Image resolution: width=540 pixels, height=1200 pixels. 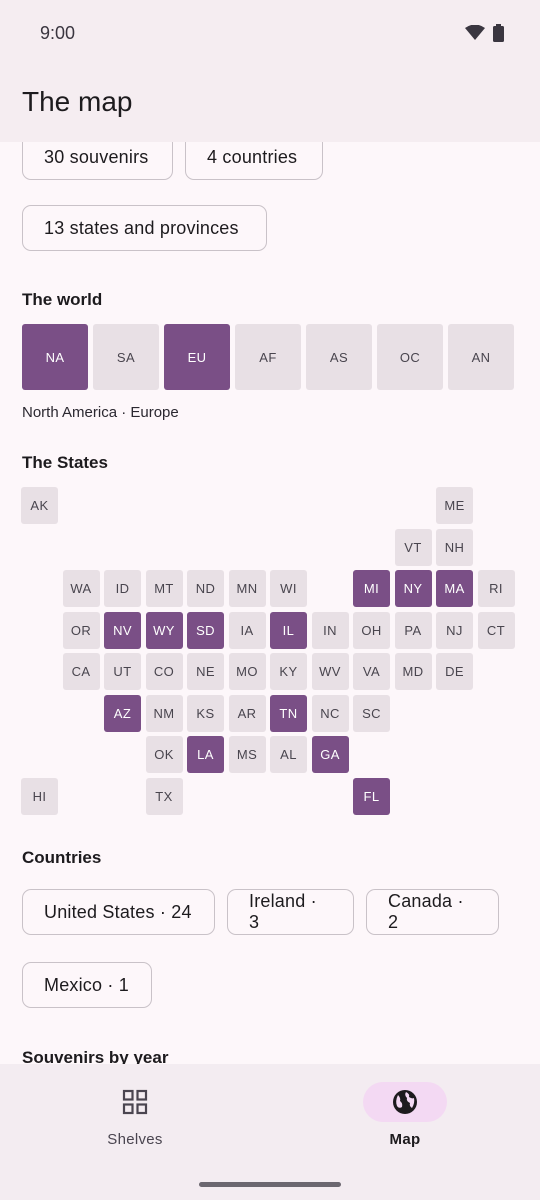 I want to click on top-app-bar: The map, so click(x=270, y=105).